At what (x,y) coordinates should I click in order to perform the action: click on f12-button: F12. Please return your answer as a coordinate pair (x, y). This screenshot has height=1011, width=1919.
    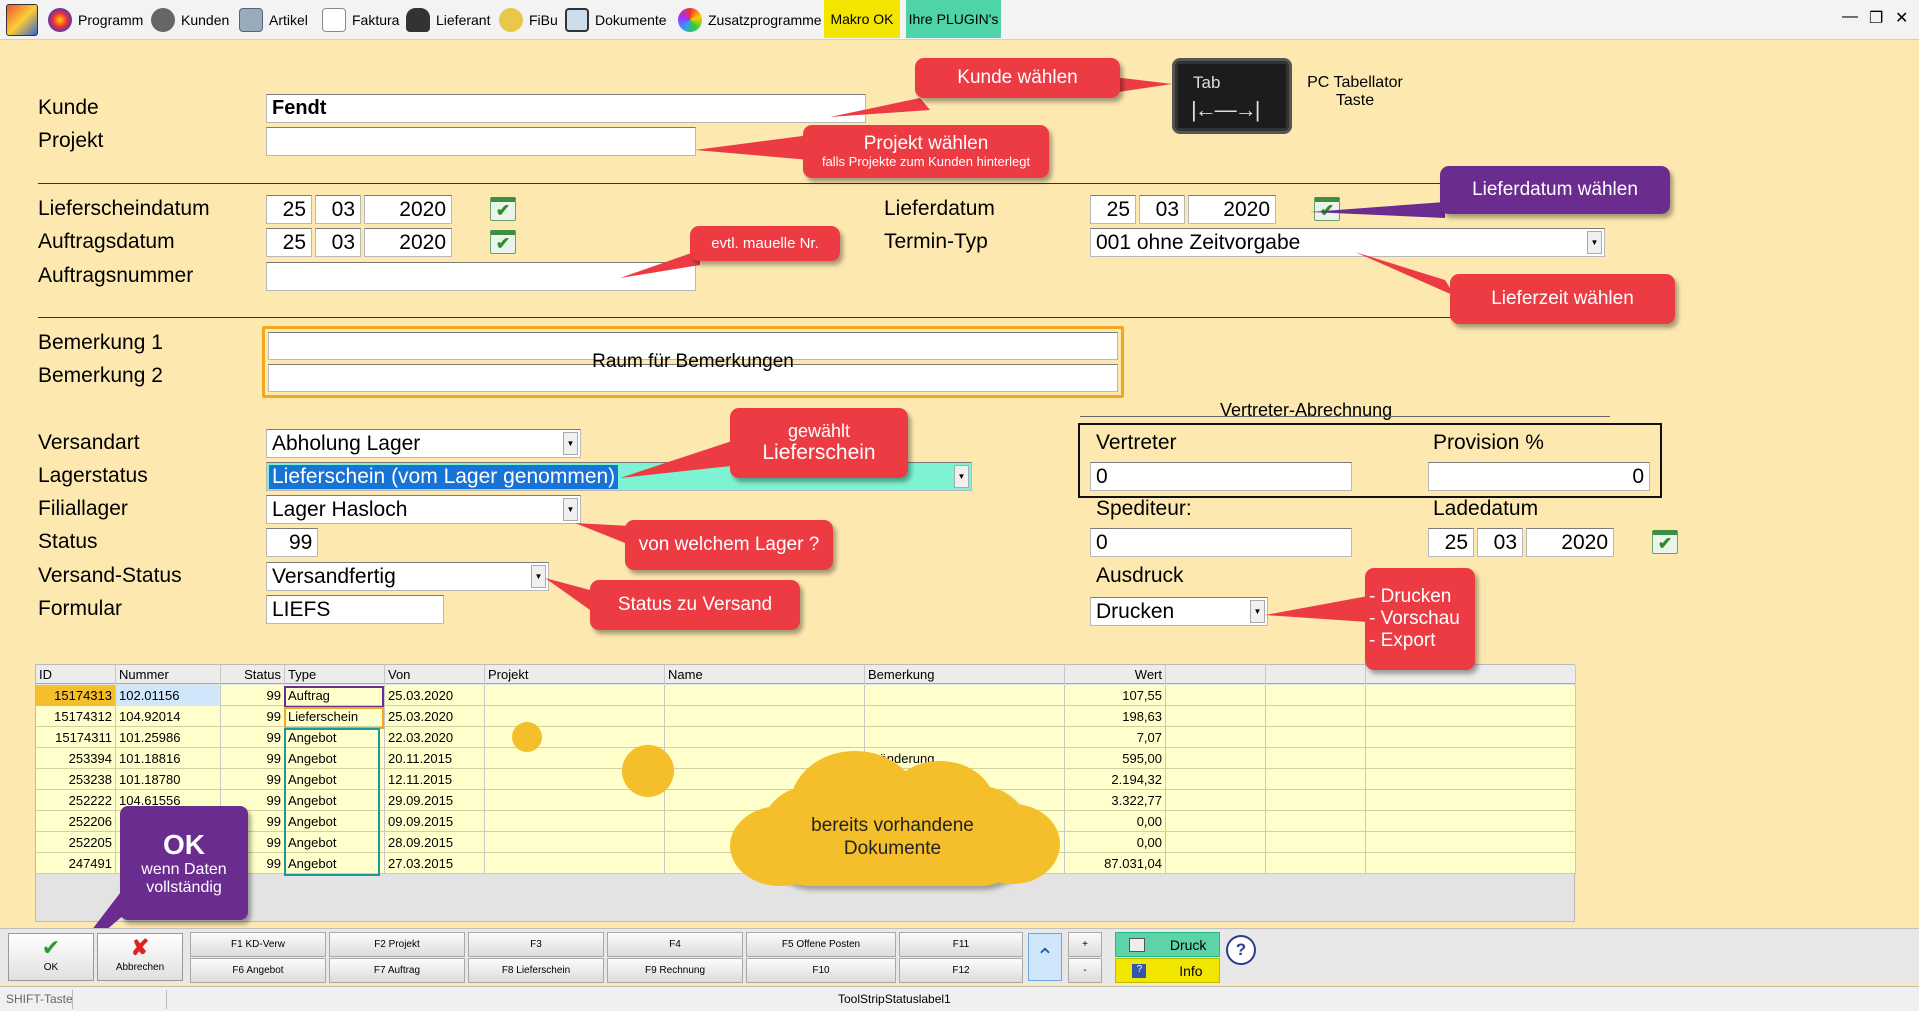
    Looking at the image, I should click on (961, 970).